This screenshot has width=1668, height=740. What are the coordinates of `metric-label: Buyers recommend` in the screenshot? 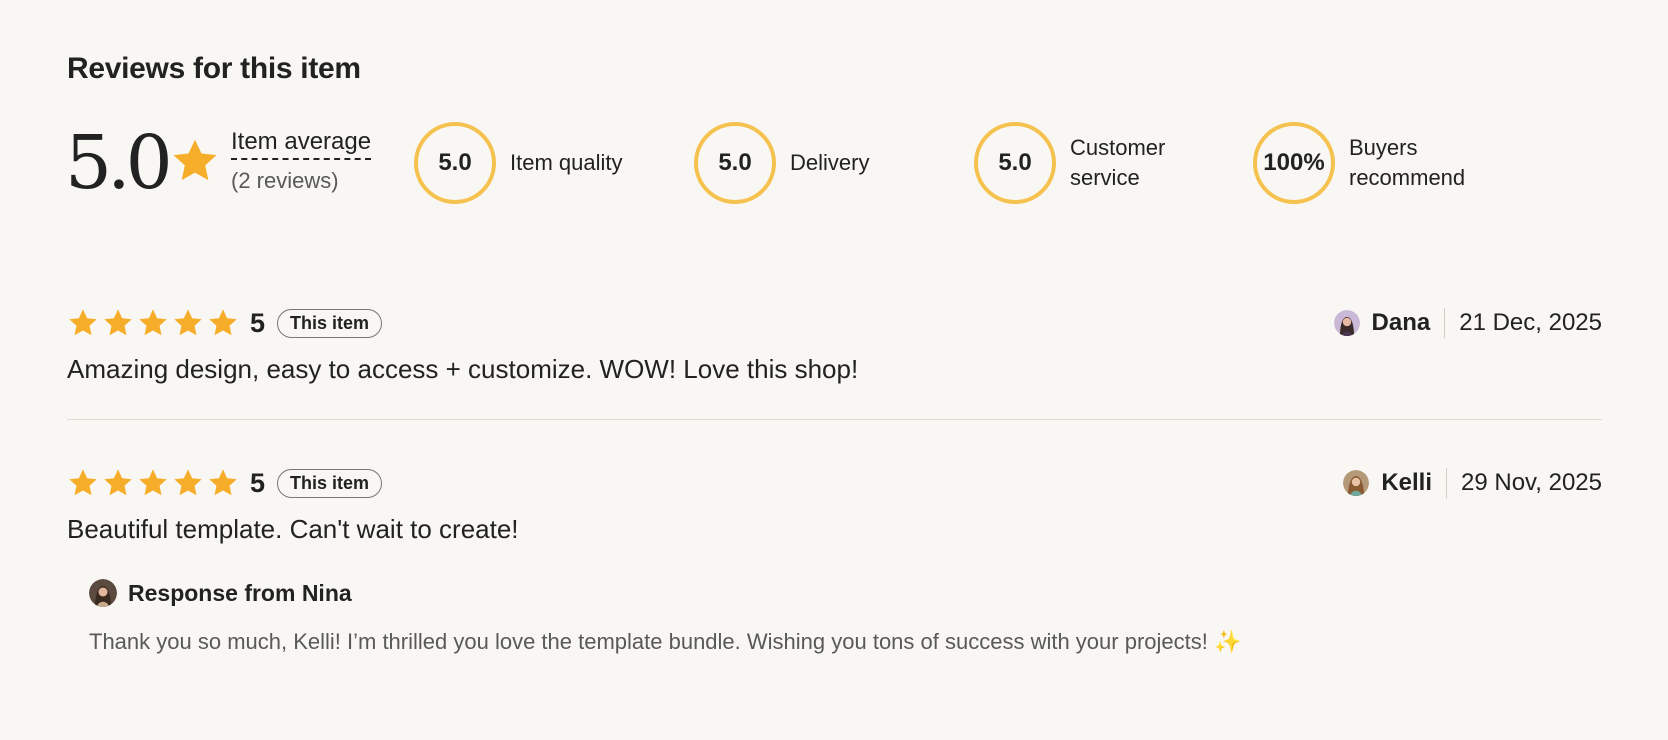 It's located at (1407, 162).